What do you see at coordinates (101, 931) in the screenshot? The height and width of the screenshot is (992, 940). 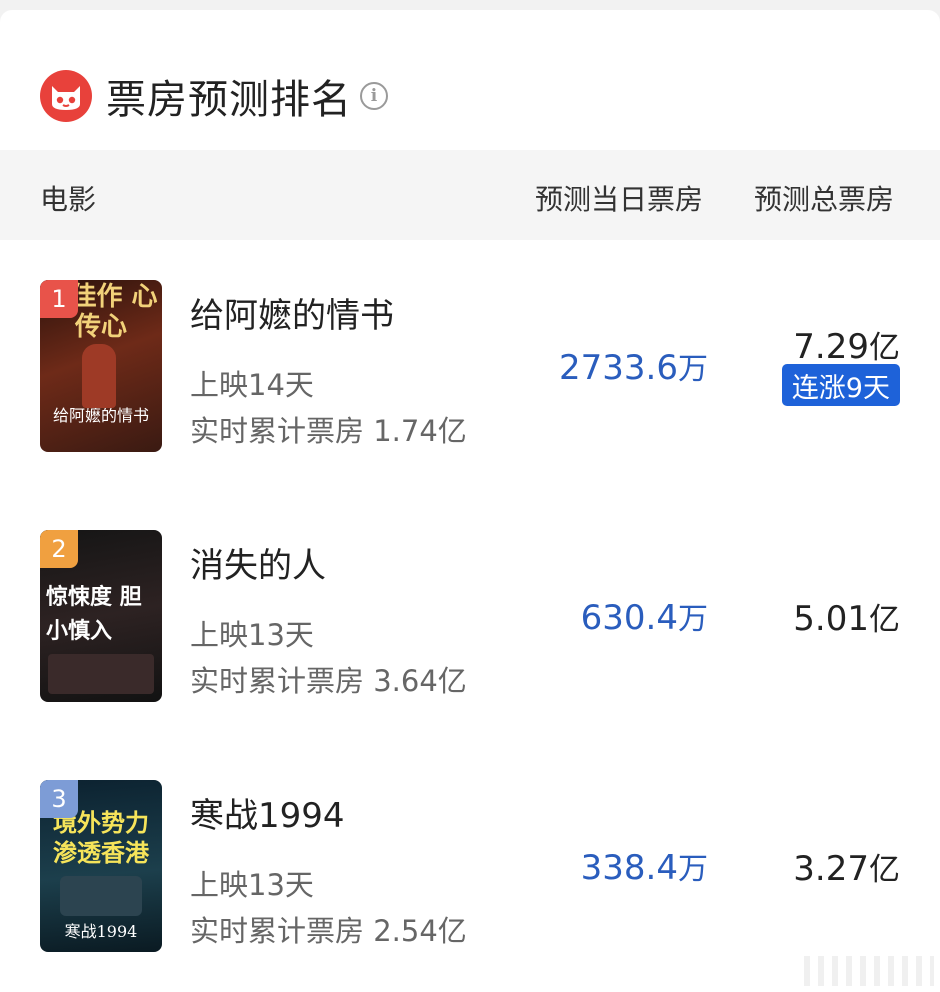 I see `poster-bottom-text: 寒战1994` at bounding box center [101, 931].